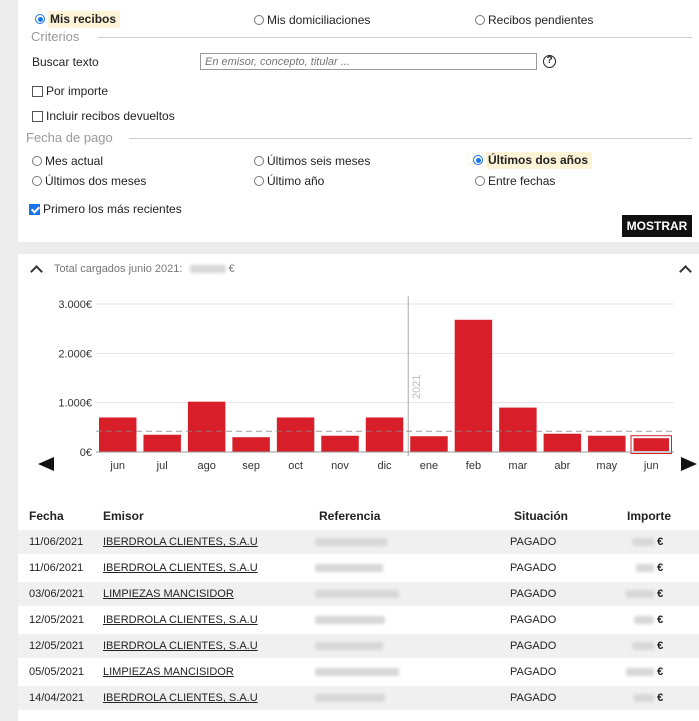  What do you see at coordinates (89, 181) in the screenshot?
I see `radio-ultimos-dos-meses: Últimos dos meses` at bounding box center [89, 181].